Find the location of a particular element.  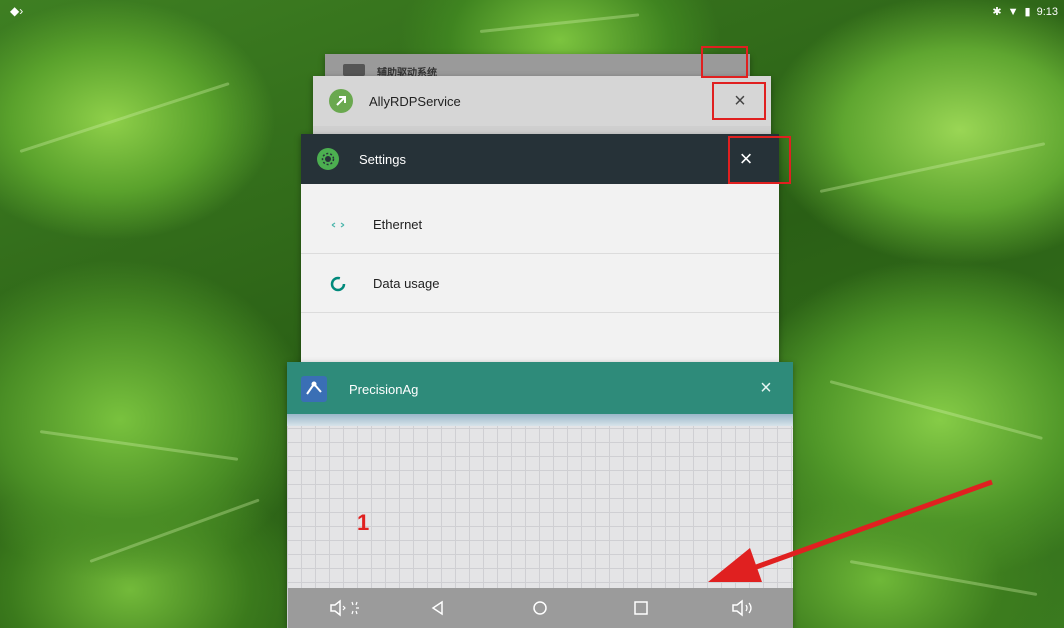

home-button is located at coordinates (540, 608).